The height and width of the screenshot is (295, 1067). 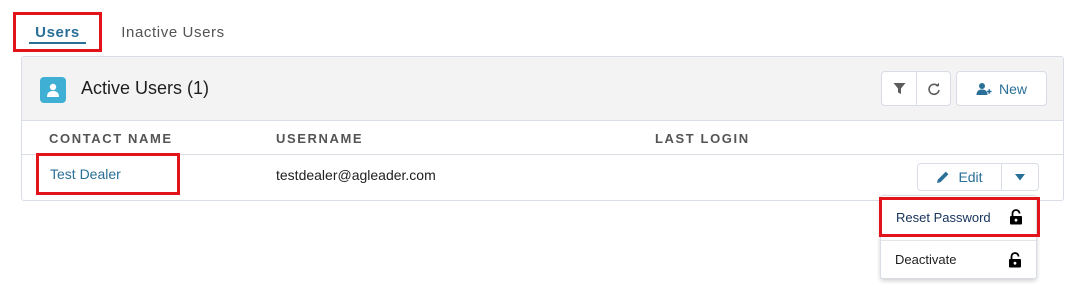 I want to click on menu-item-label: Reset Password, so click(x=943, y=217).